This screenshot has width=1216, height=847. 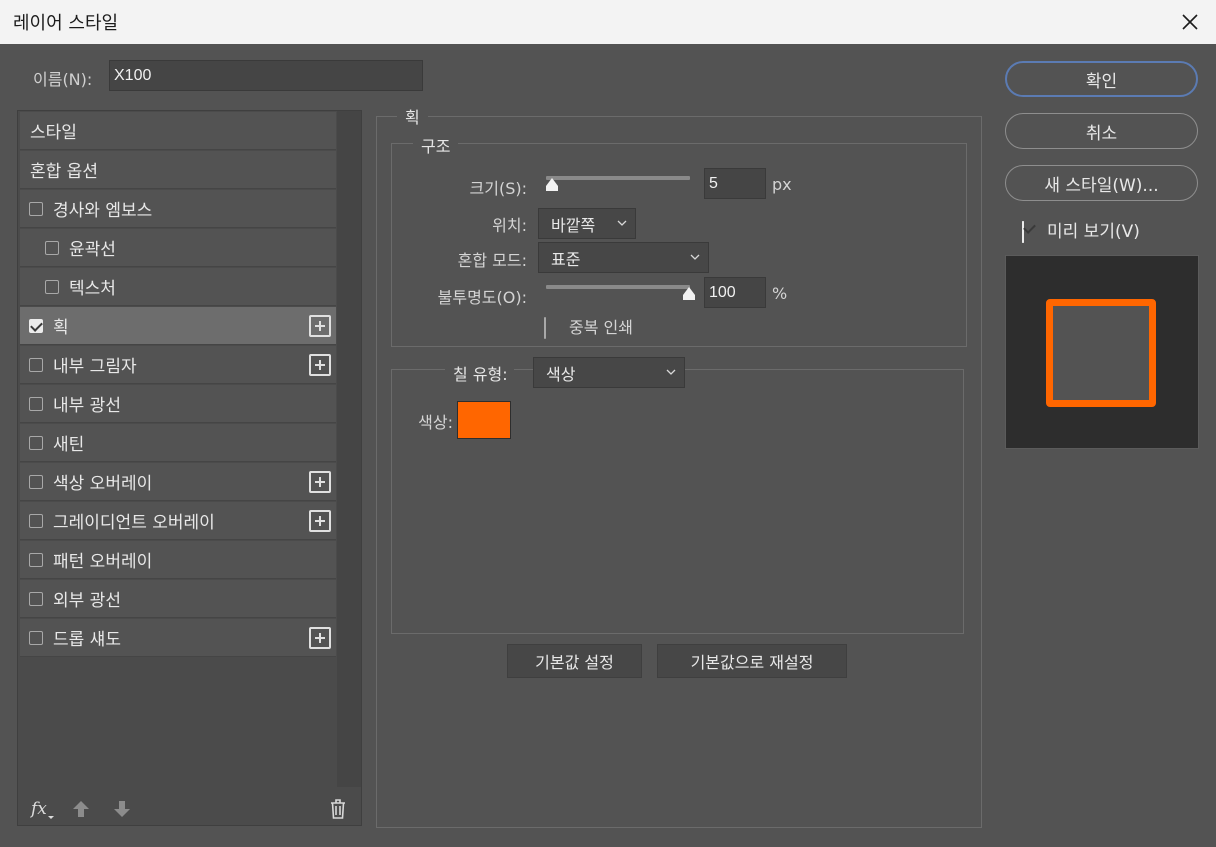 I want to click on preview-checkbox, so click(x=1023, y=232).